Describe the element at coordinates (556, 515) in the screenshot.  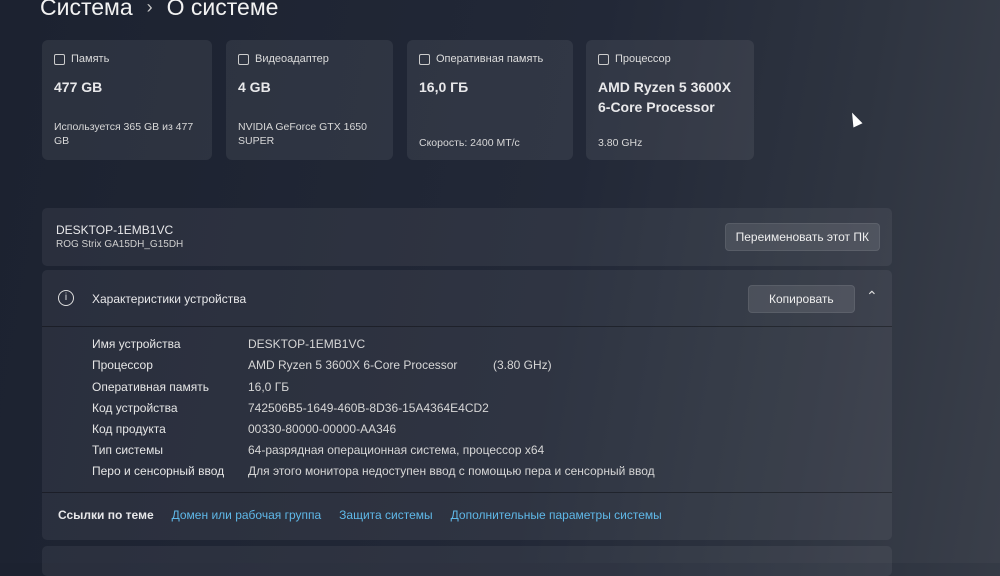
I see `link-advanced-system-settings: Дополнительные параметры системы` at that location.